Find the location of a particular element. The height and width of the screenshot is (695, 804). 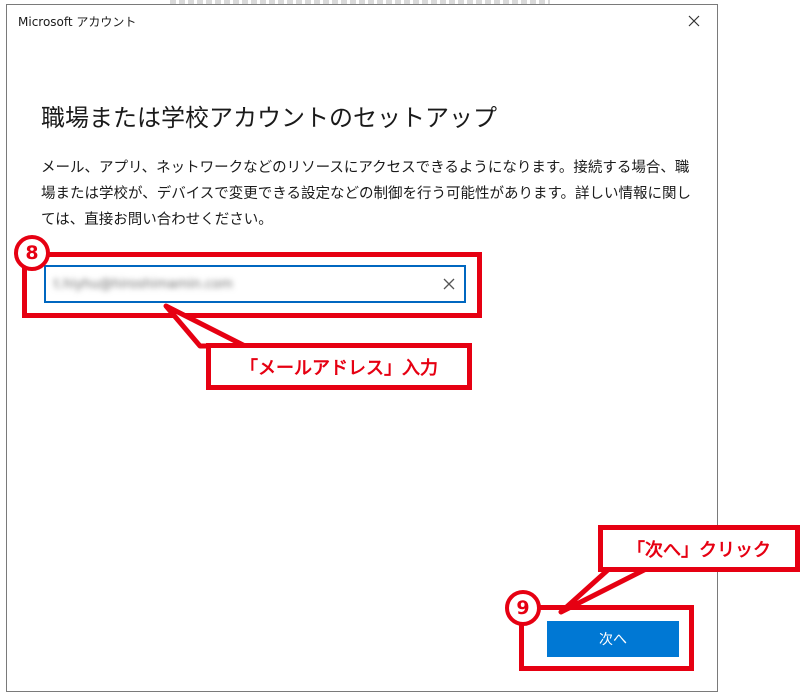

callout-pointer-next is located at coordinates (604, 590).